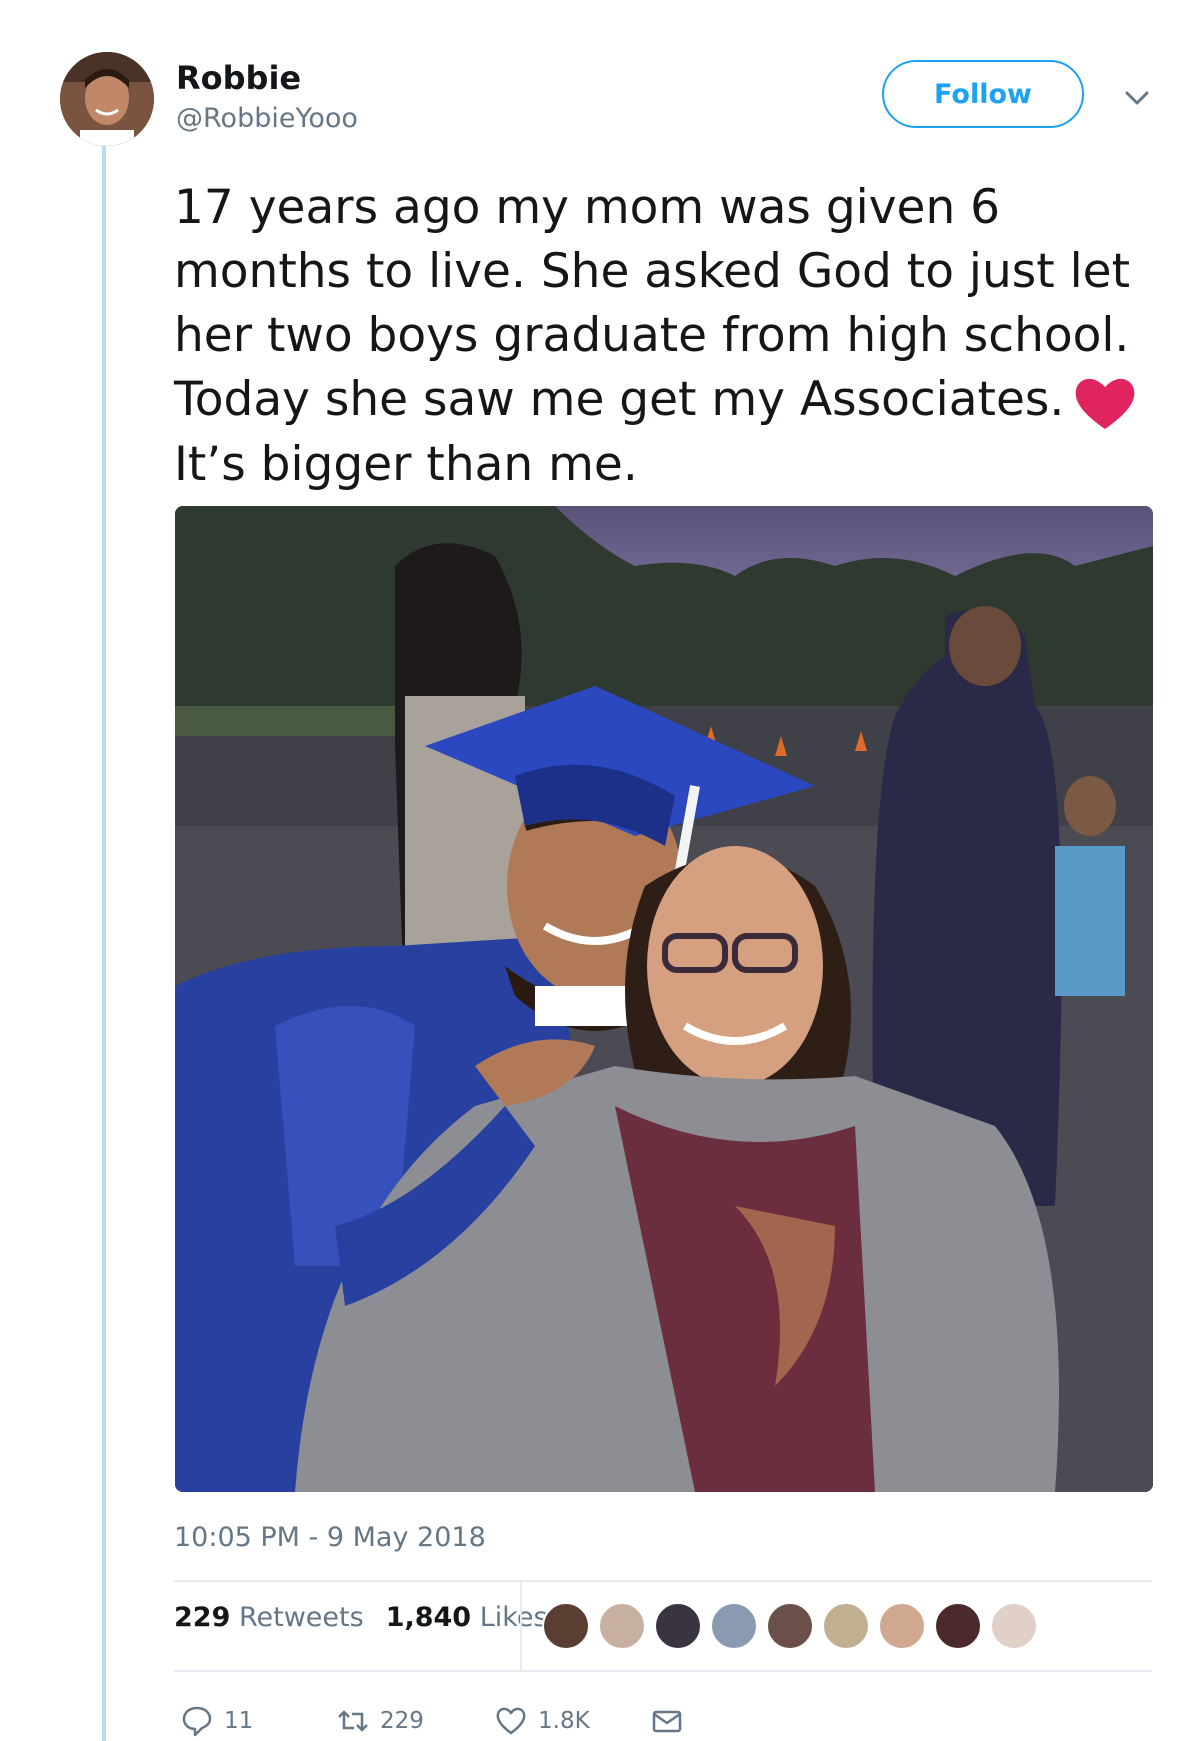  Describe the element at coordinates (197, 1721) in the screenshot. I see `reply-icon` at that location.